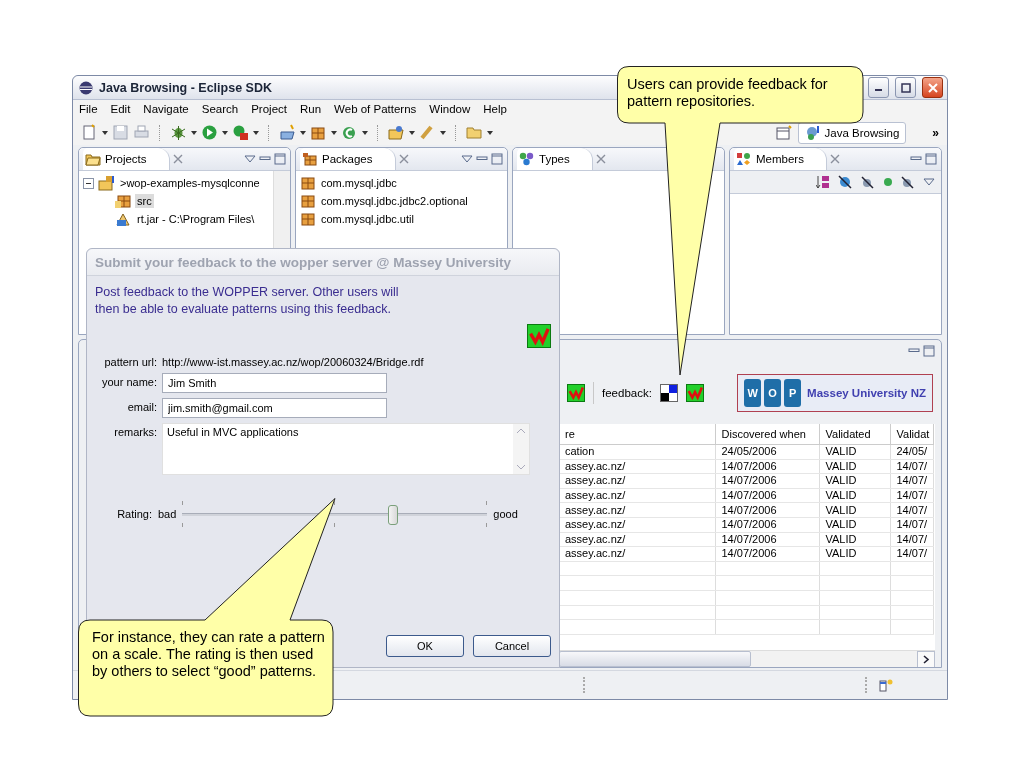  Describe the element at coordinates (128, 381) in the screenshot. I see `field-label: your name:` at that location.